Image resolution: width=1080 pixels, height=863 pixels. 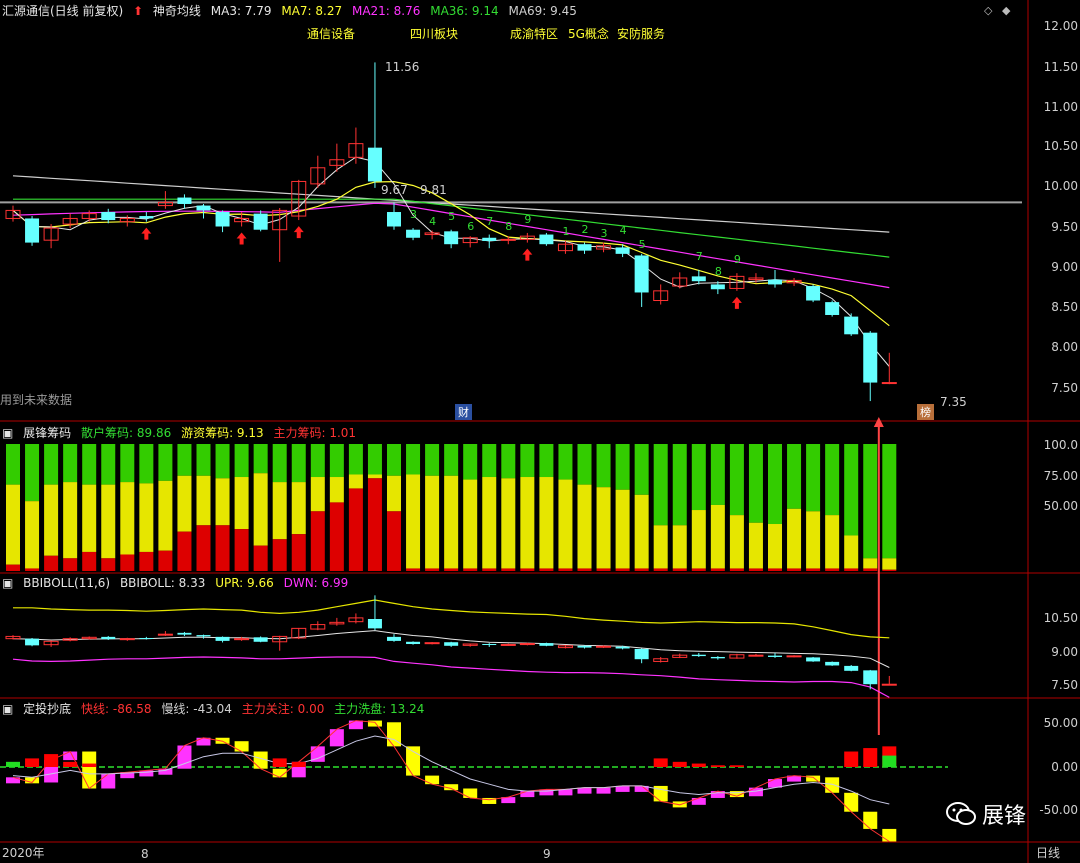 I want to click on count-mark: 9, so click(x=528, y=219).